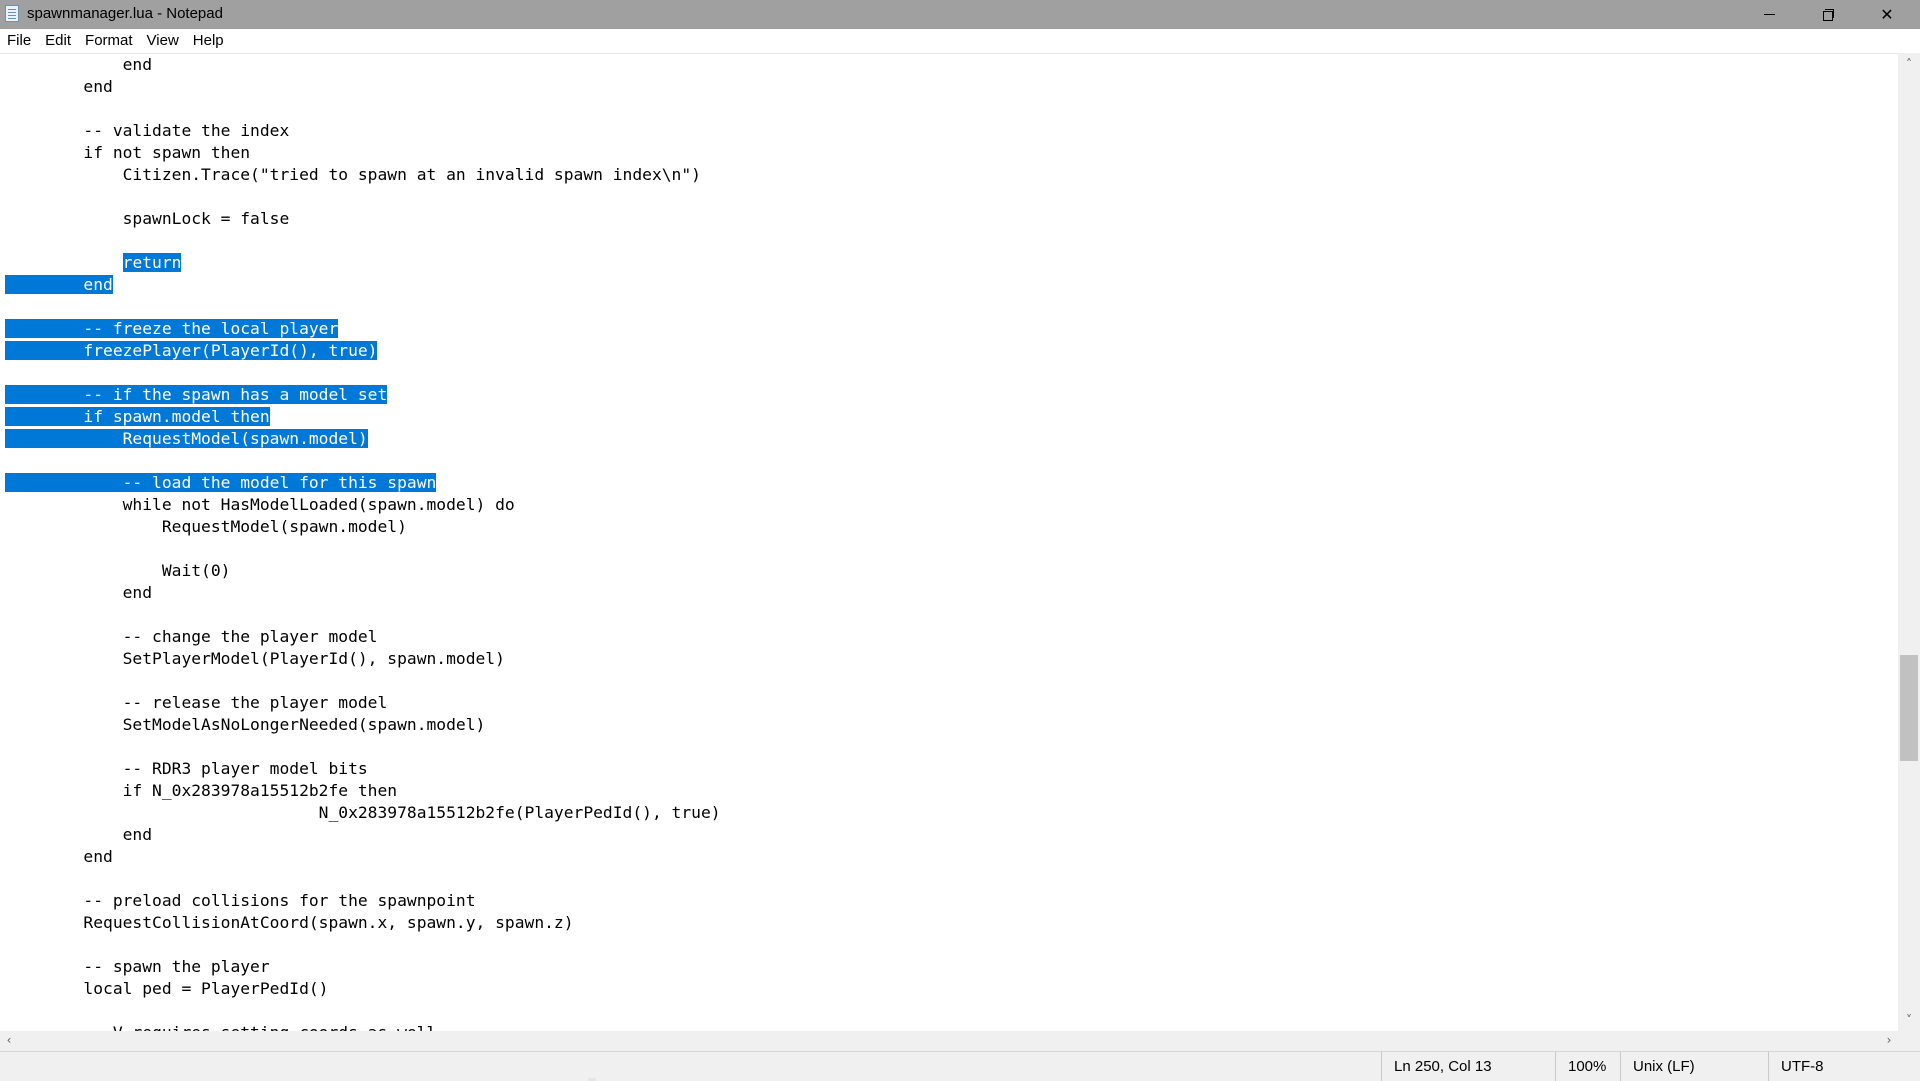 This screenshot has width=1920, height=1081. Describe the element at coordinates (1909, 542) in the screenshot. I see `vertical-scrollbar: ˄ ˅` at that location.